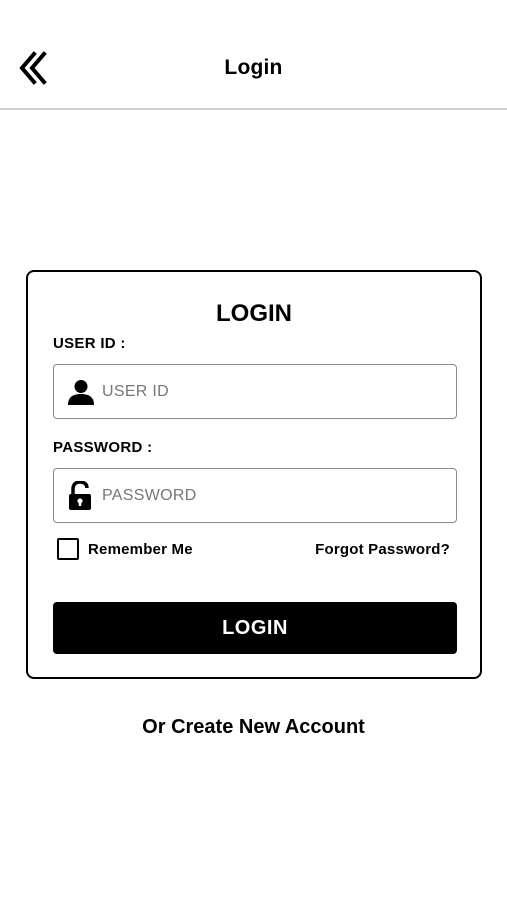 Image resolution: width=507 pixels, height=900 pixels. I want to click on create-account-link: Or Create New Account, so click(253, 727).